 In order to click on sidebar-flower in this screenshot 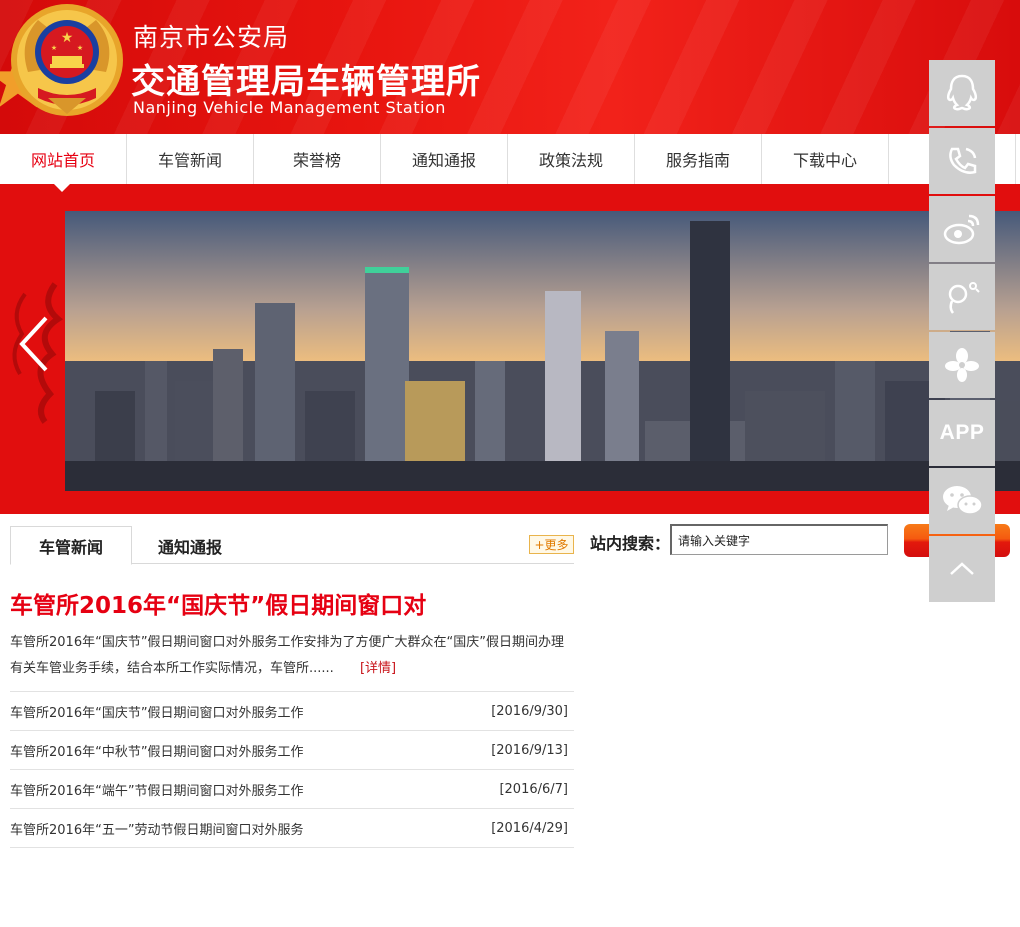, I will do `click(962, 365)`.